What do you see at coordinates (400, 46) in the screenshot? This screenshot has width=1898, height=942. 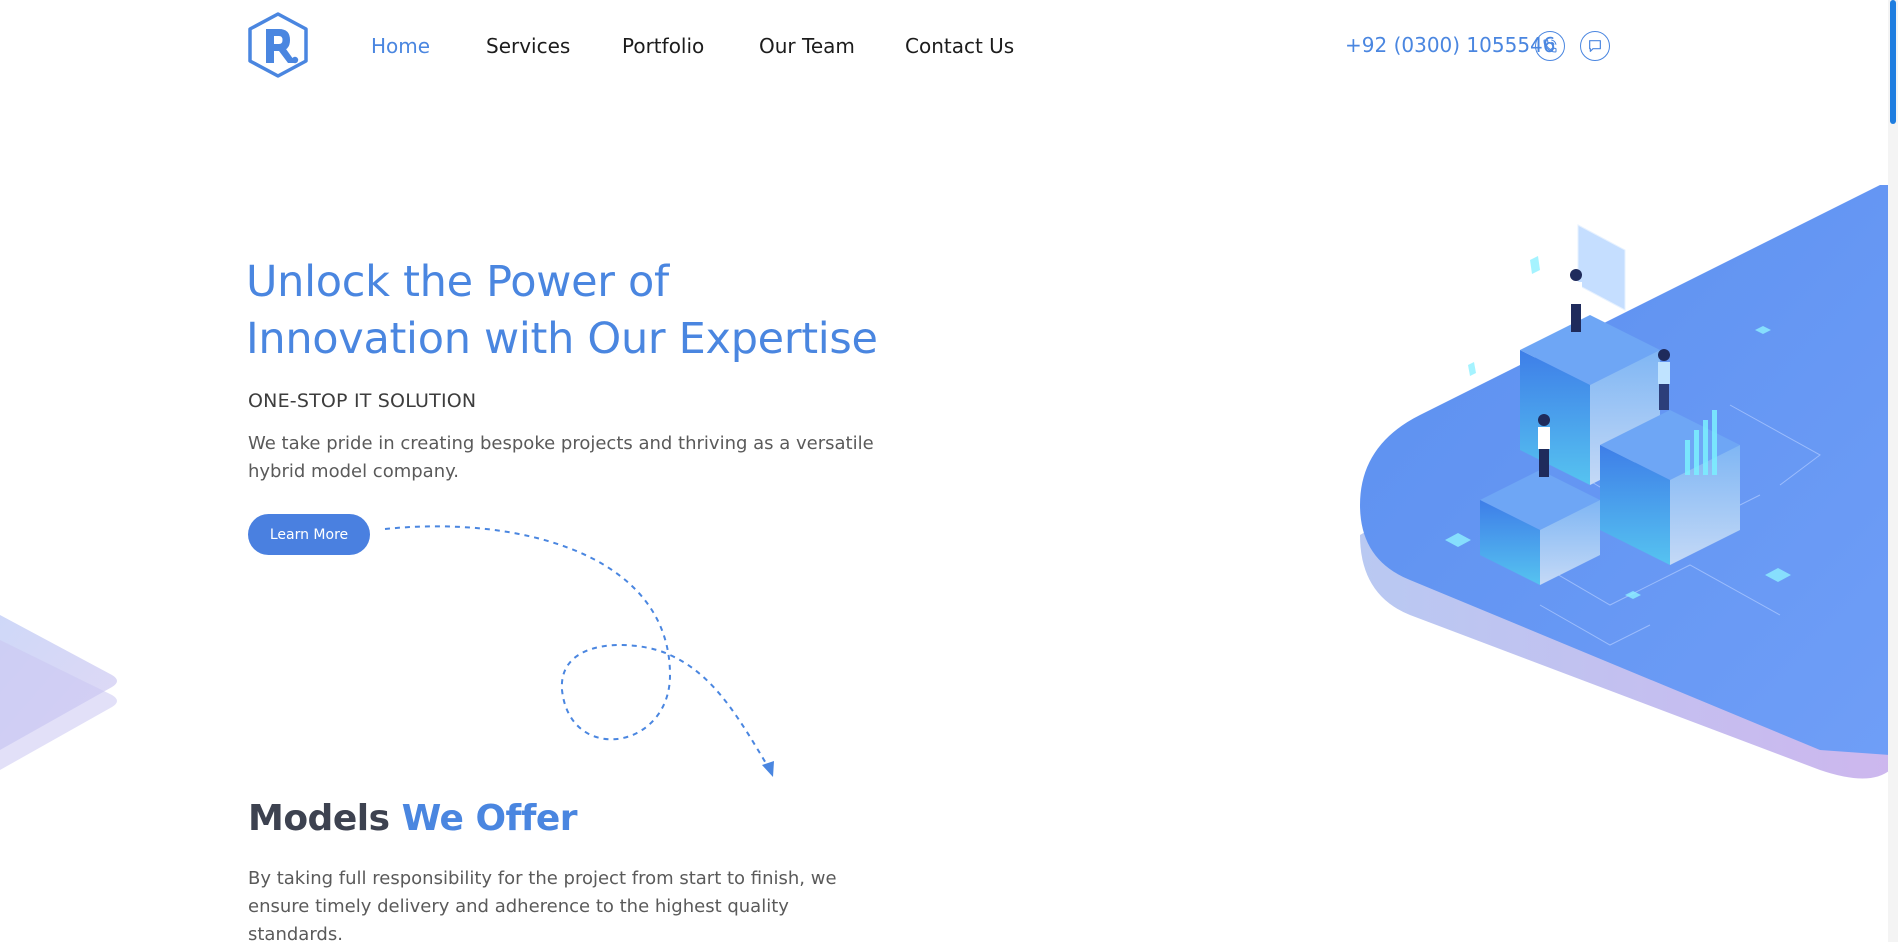 I see `nav-home: Home` at bounding box center [400, 46].